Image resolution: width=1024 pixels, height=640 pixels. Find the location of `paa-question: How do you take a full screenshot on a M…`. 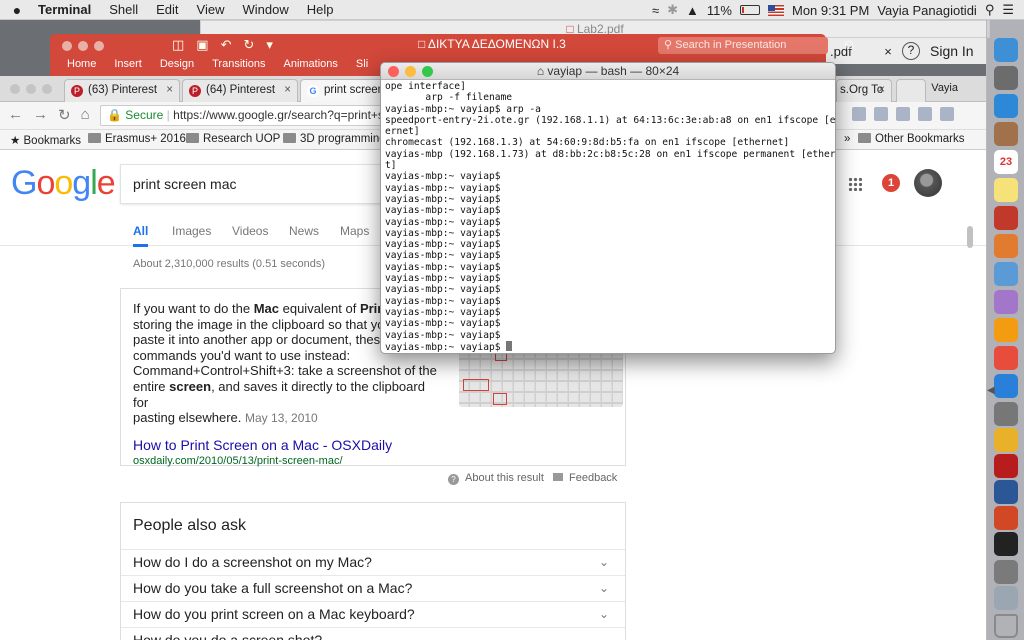

paa-question: How do you take a full screenshot on a M… is located at coordinates (373, 588).